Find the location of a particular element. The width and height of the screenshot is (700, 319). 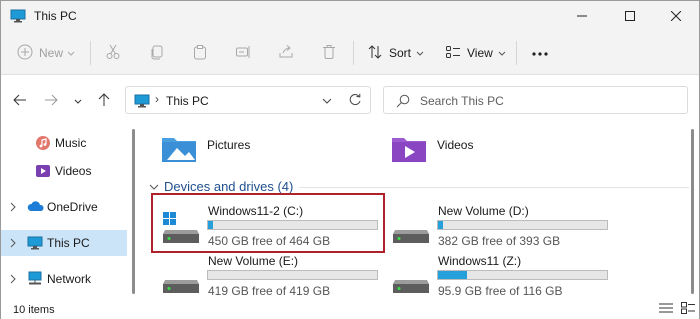

devices-group-header: Devices and drives (4) is located at coordinates (419, 186).